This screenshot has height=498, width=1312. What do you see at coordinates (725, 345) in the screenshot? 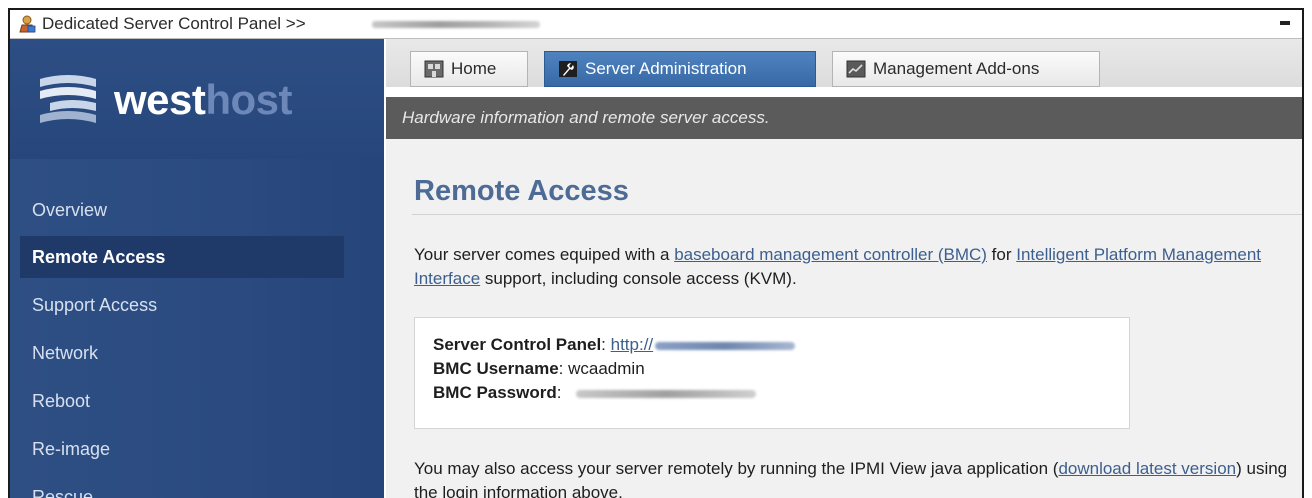
I see `redacted-url` at bounding box center [725, 345].